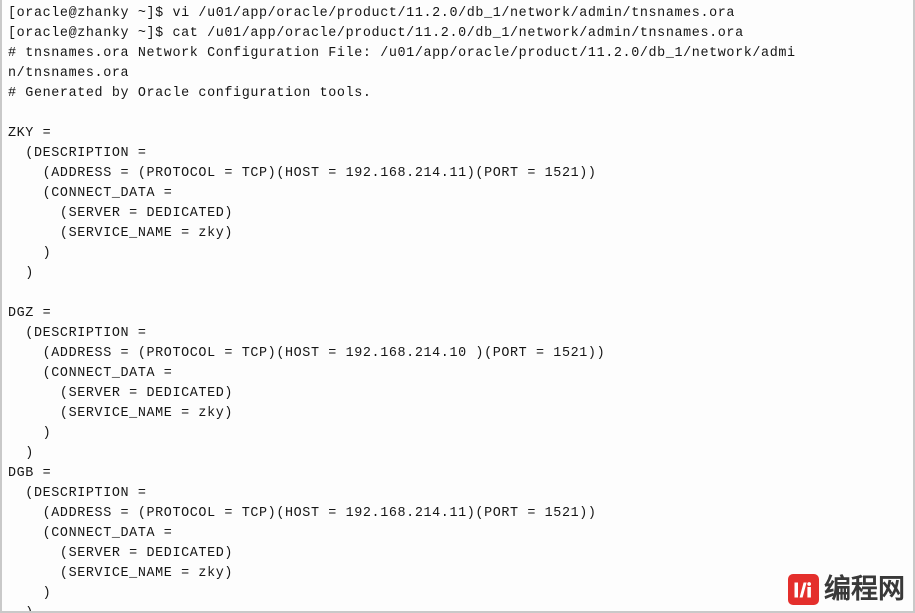 This screenshot has width=915, height=613. Describe the element at coordinates (30, 313) in the screenshot. I see `terminal-line: DGZ =` at that location.